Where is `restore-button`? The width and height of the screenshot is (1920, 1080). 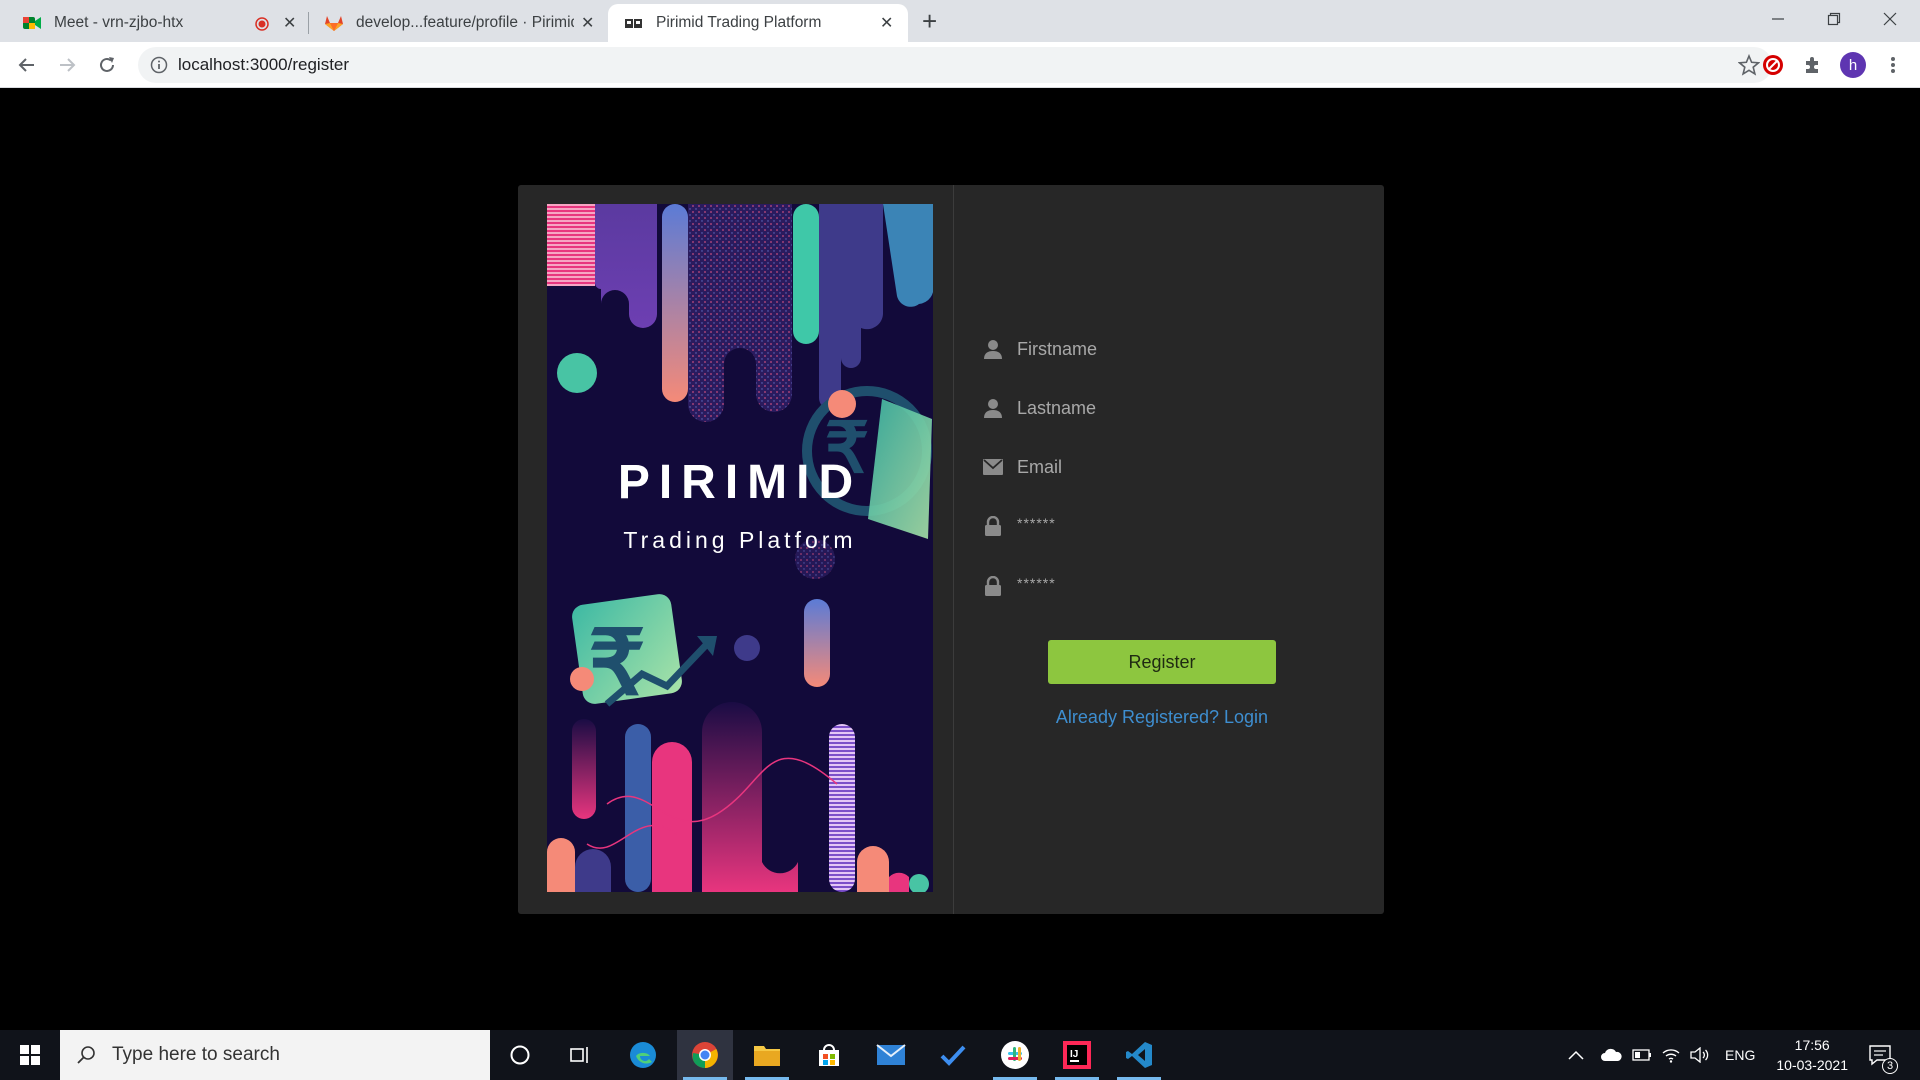
restore-button is located at coordinates (1834, 19).